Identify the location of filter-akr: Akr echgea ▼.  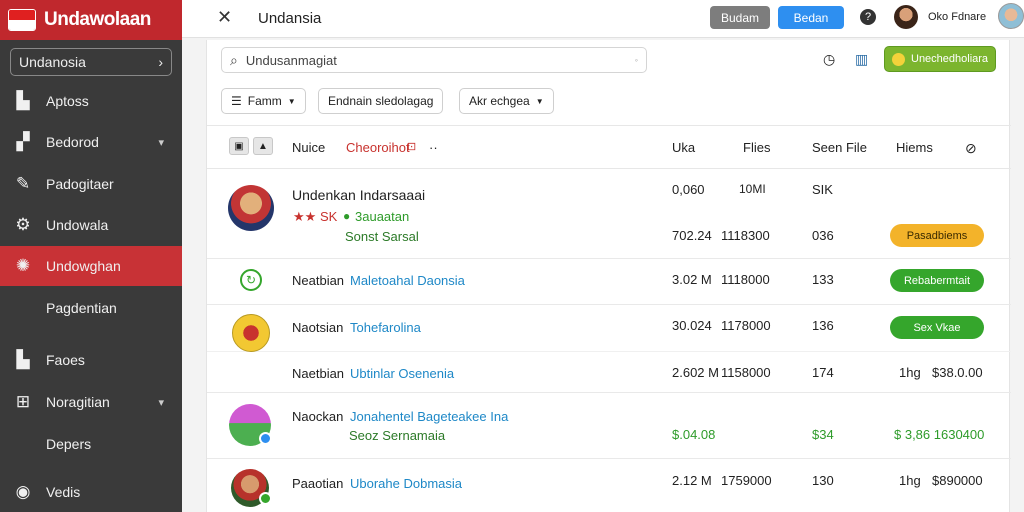
(506, 101).